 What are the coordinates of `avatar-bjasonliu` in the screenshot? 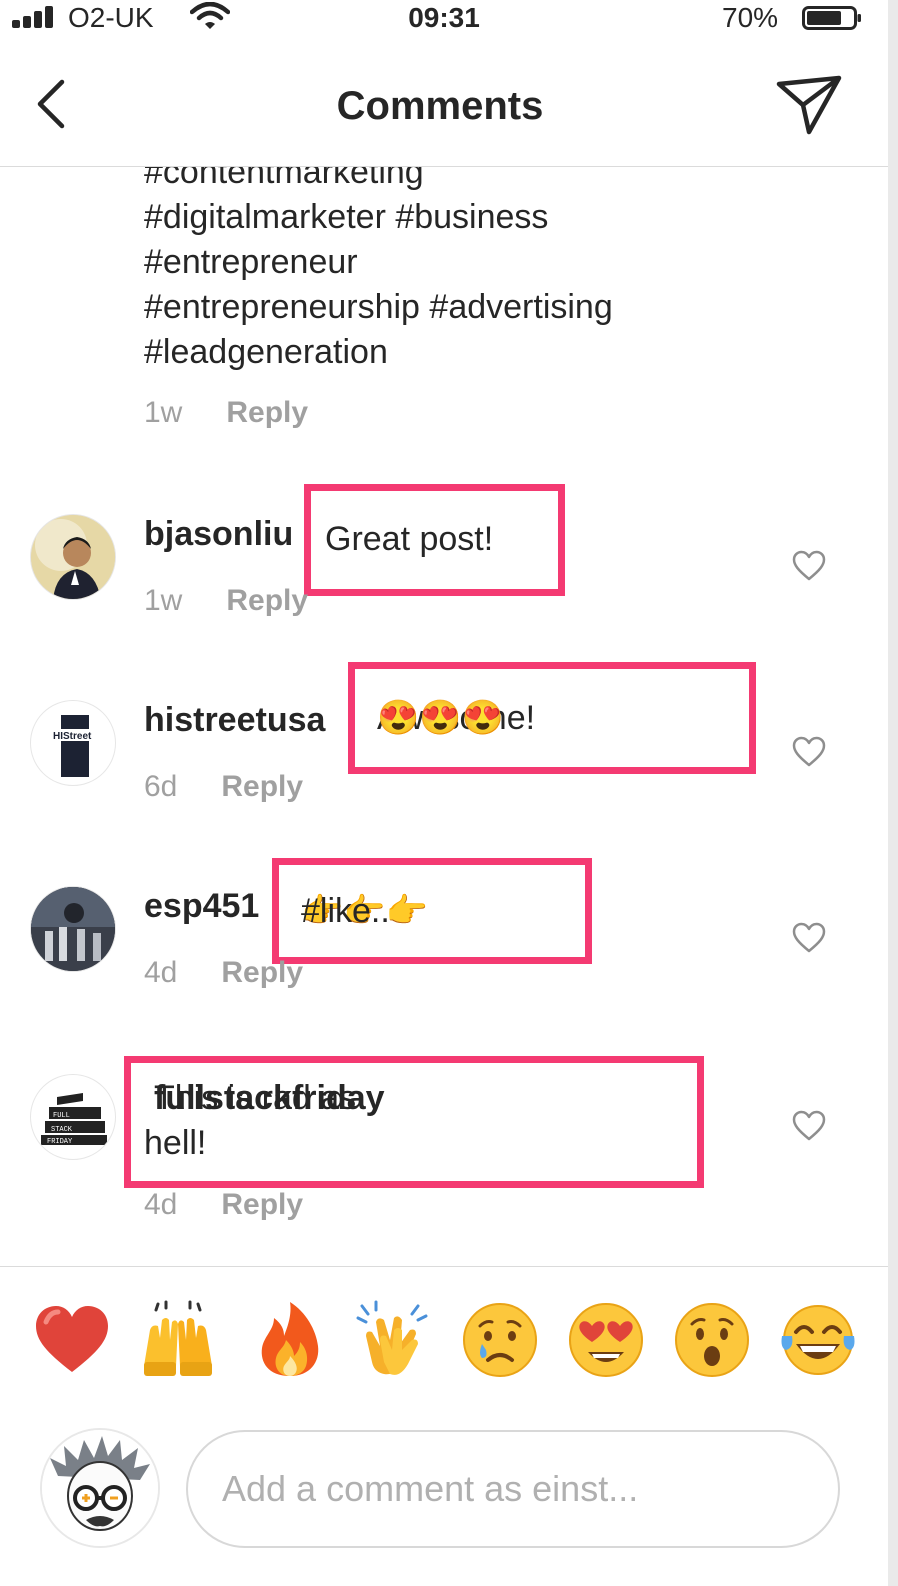 It's located at (73, 557).